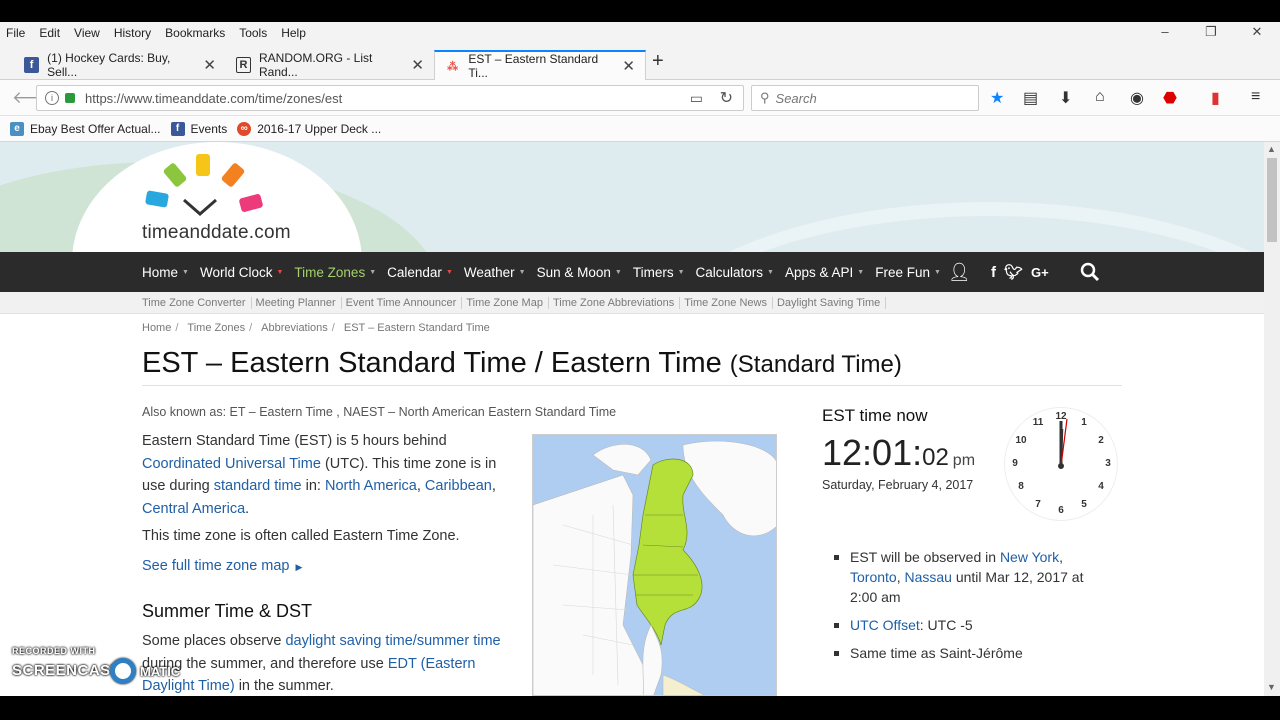 This screenshot has height=720, width=1280. What do you see at coordinates (132, 33) in the screenshot?
I see `menu-history: History` at bounding box center [132, 33].